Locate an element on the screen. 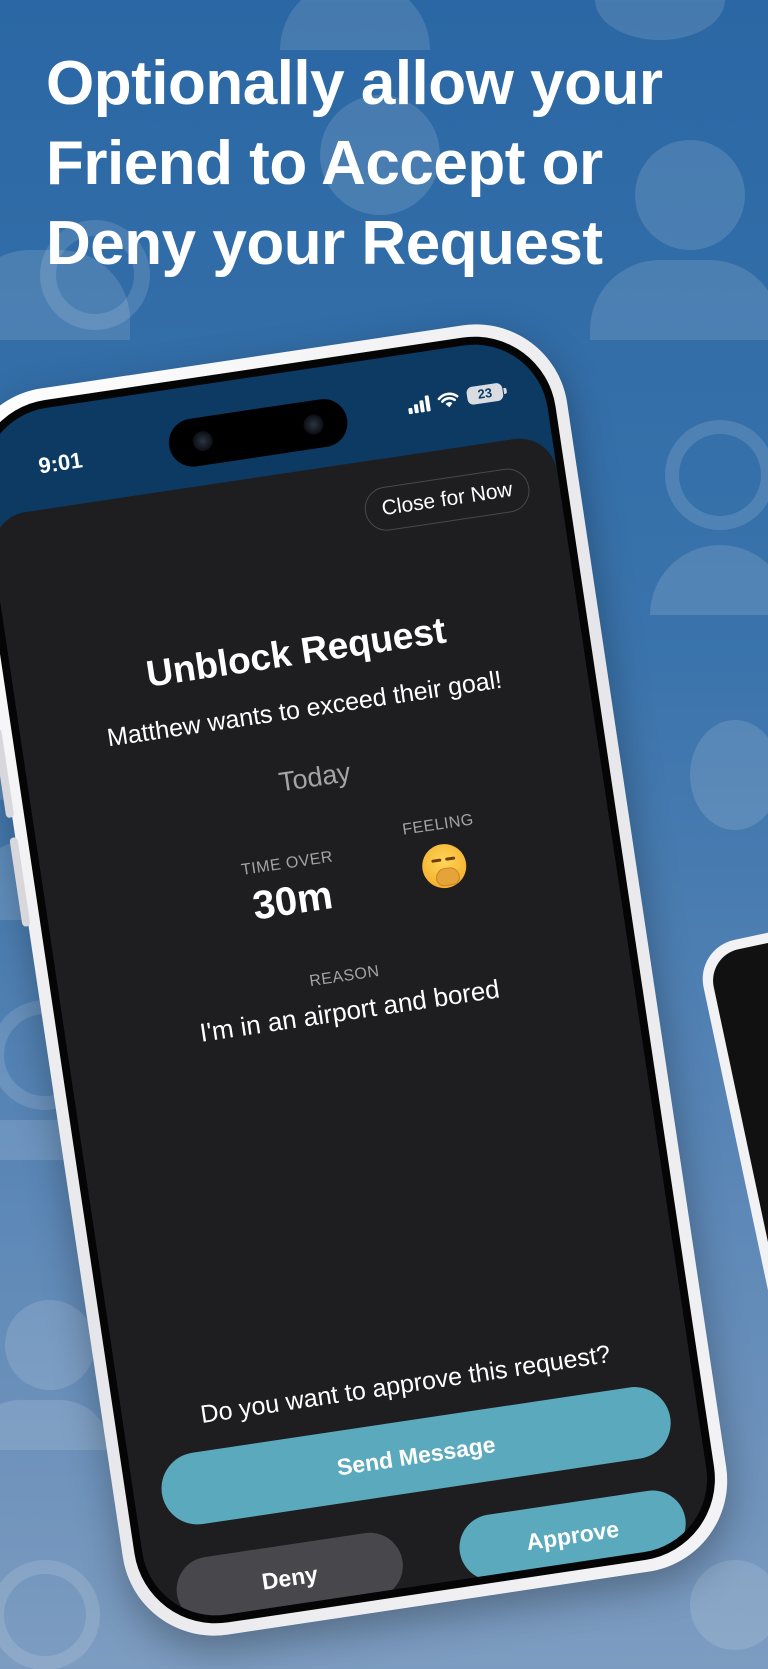 Image resolution: width=768 pixels, height=1669 pixels. feeling-stat: FEELING is located at coordinates (442, 852).